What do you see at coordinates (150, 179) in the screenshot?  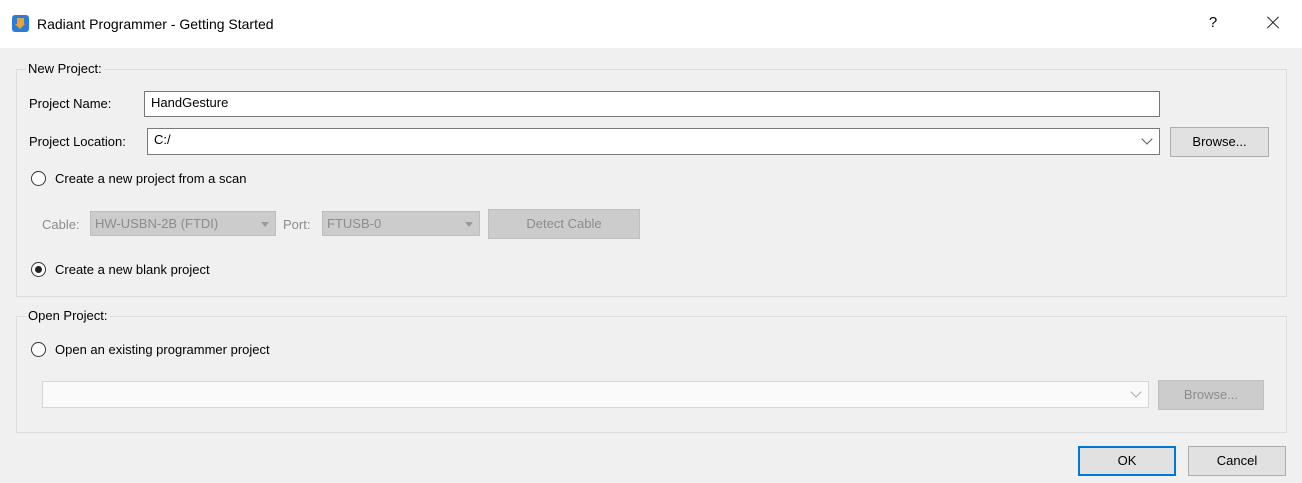 I see `scan-option-label: Create a new project from a scan` at bounding box center [150, 179].